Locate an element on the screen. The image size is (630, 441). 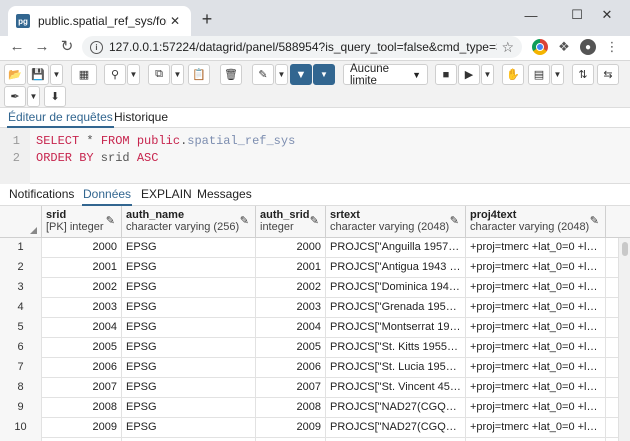
cell-srid: 2002 is located at coordinates (82, 288).